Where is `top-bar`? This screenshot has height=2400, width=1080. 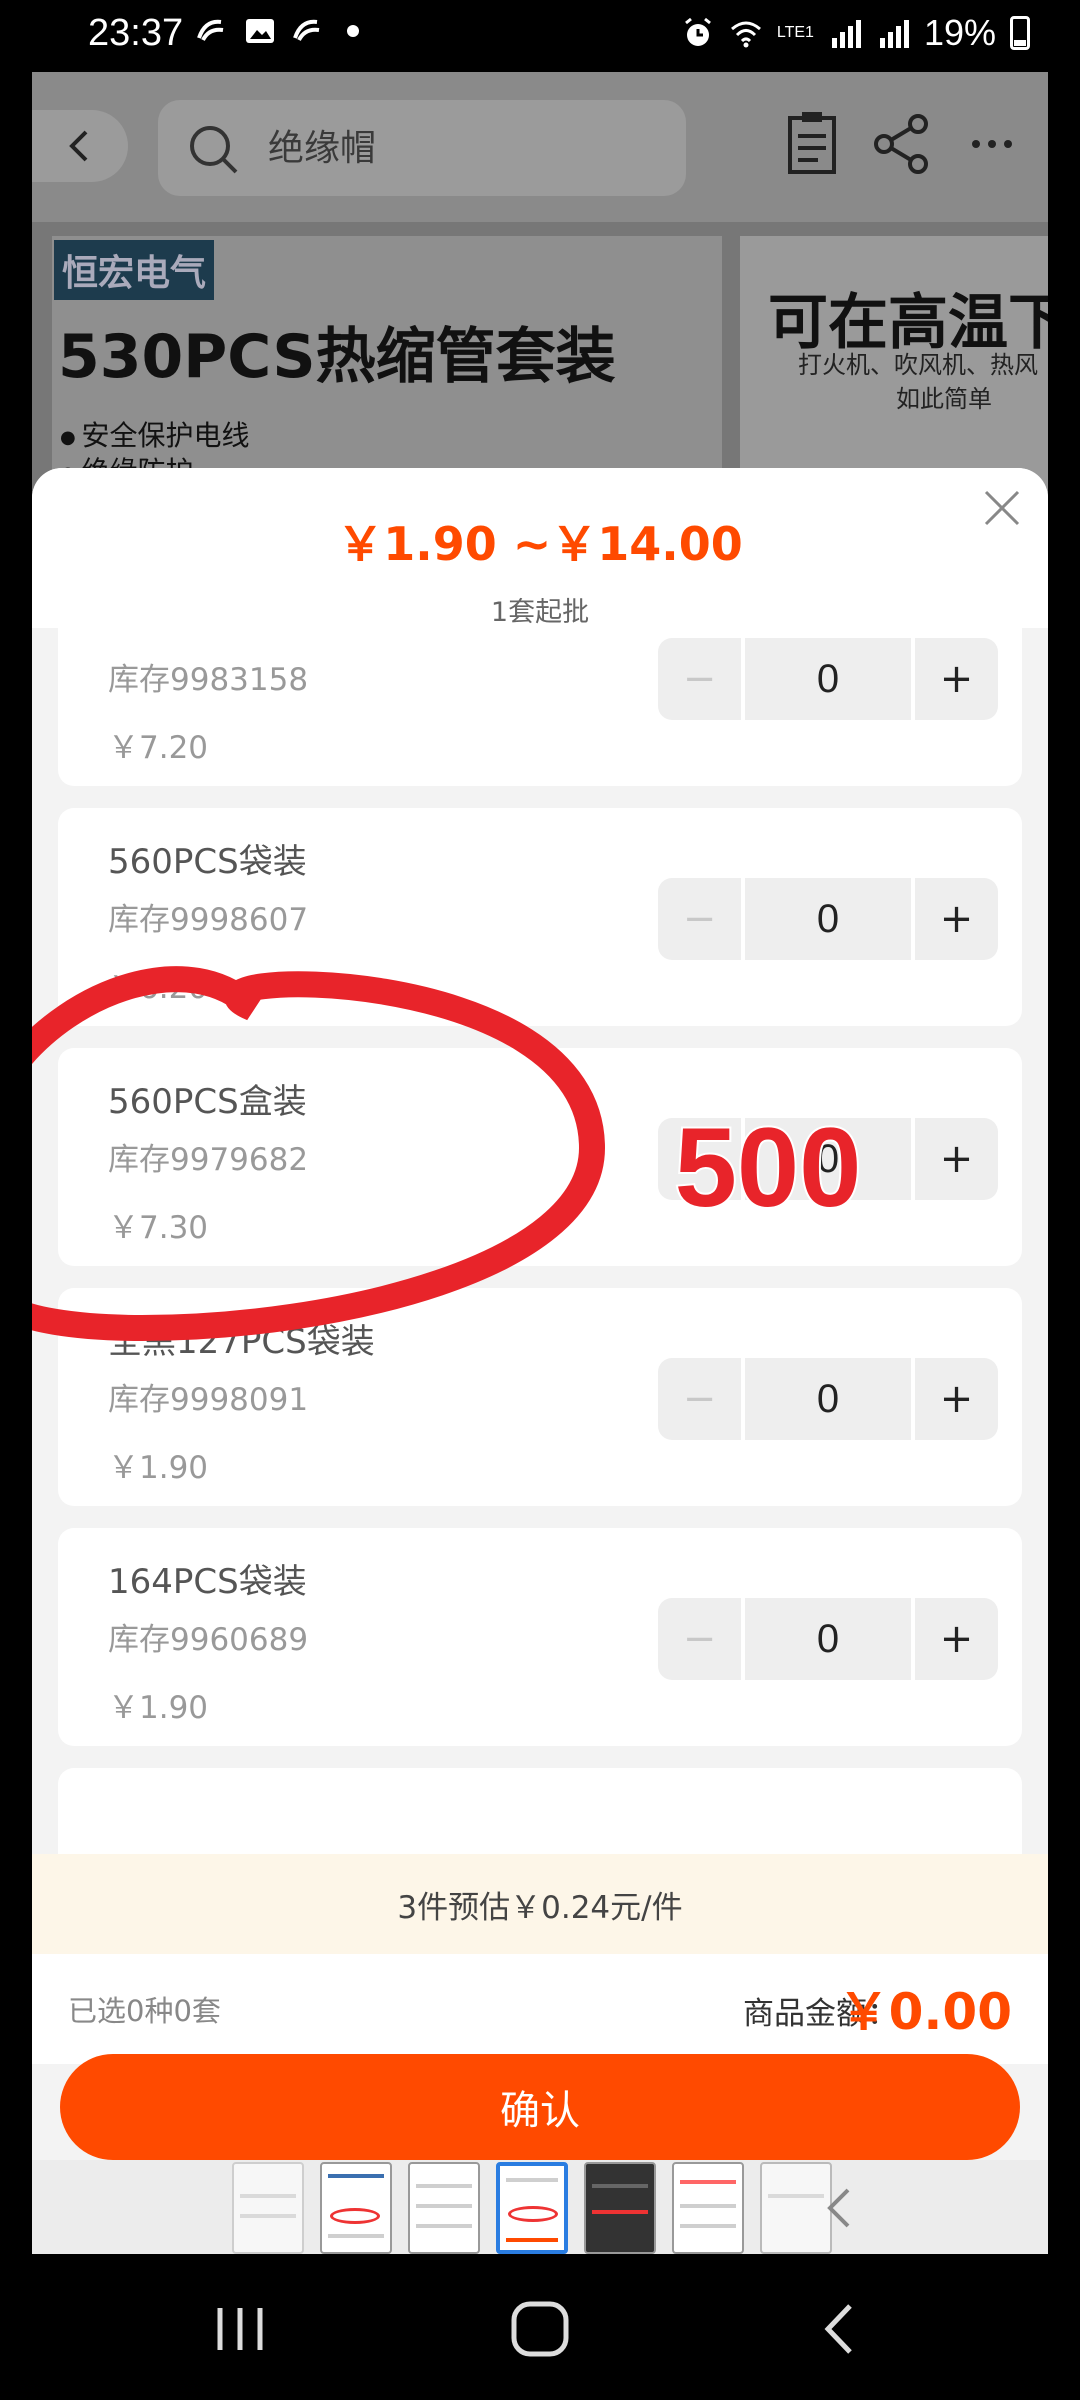 top-bar is located at coordinates (540, 147).